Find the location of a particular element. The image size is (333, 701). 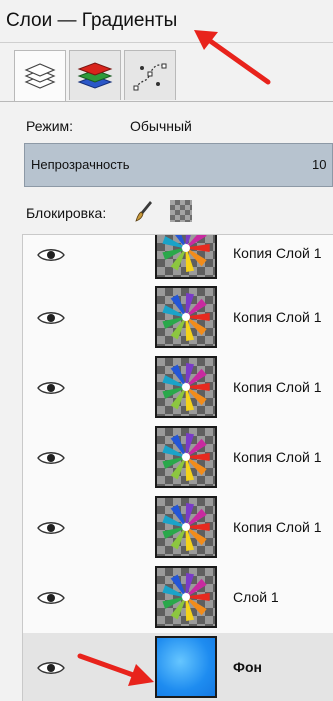

brush-icon is located at coordinates (144, 211).